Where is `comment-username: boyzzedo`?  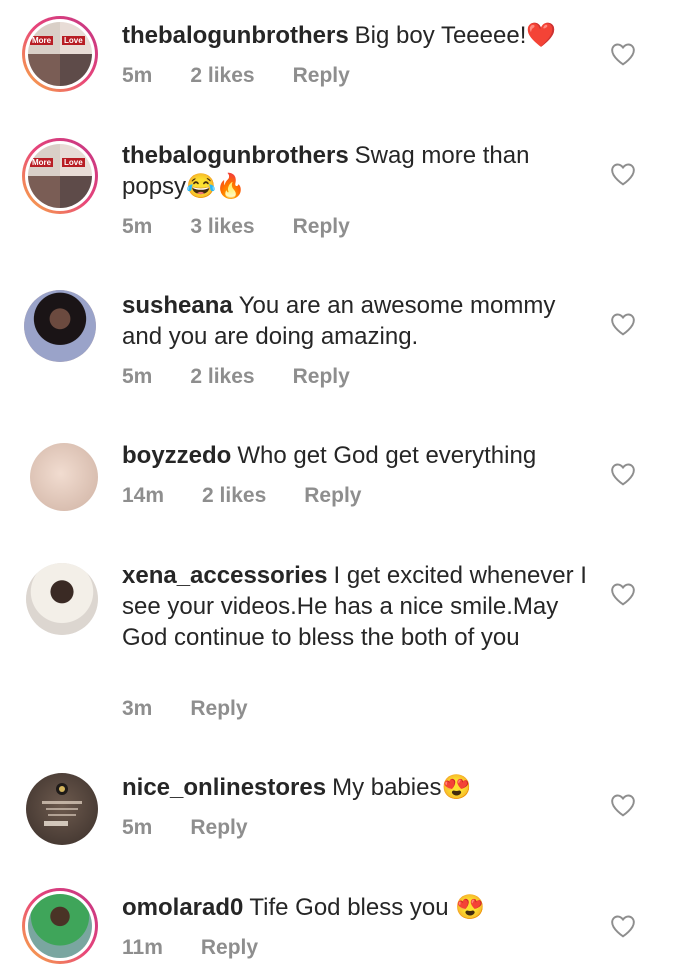
comment-username: boyzzedo is located at coordinates (176, 455).